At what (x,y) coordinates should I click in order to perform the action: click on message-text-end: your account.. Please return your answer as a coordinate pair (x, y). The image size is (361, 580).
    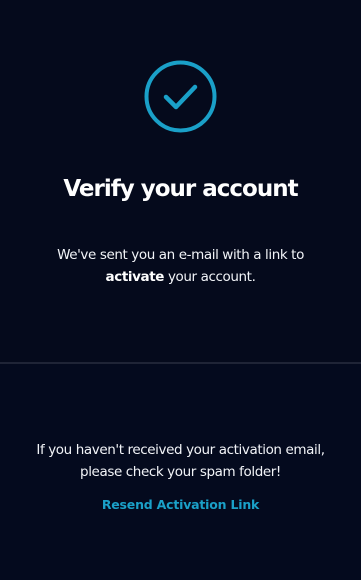
    Looking at the image, I should click on (210, 277).